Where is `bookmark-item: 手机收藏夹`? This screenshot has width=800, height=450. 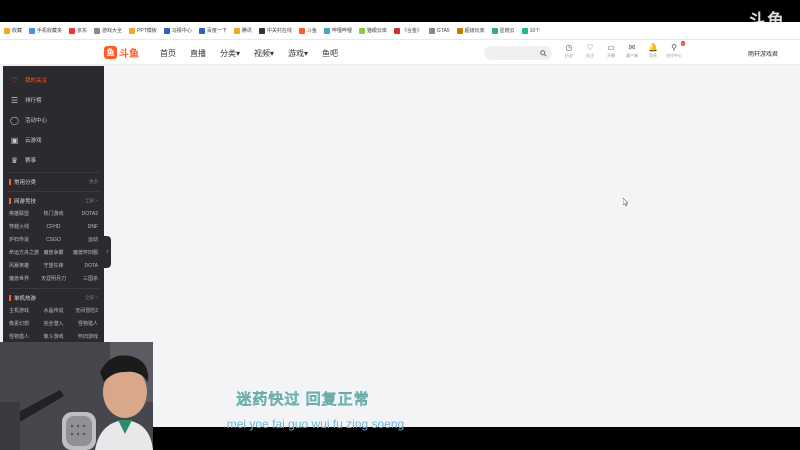
bookmark-item: 手机收藏夹 is located at coordinates (45, 30).